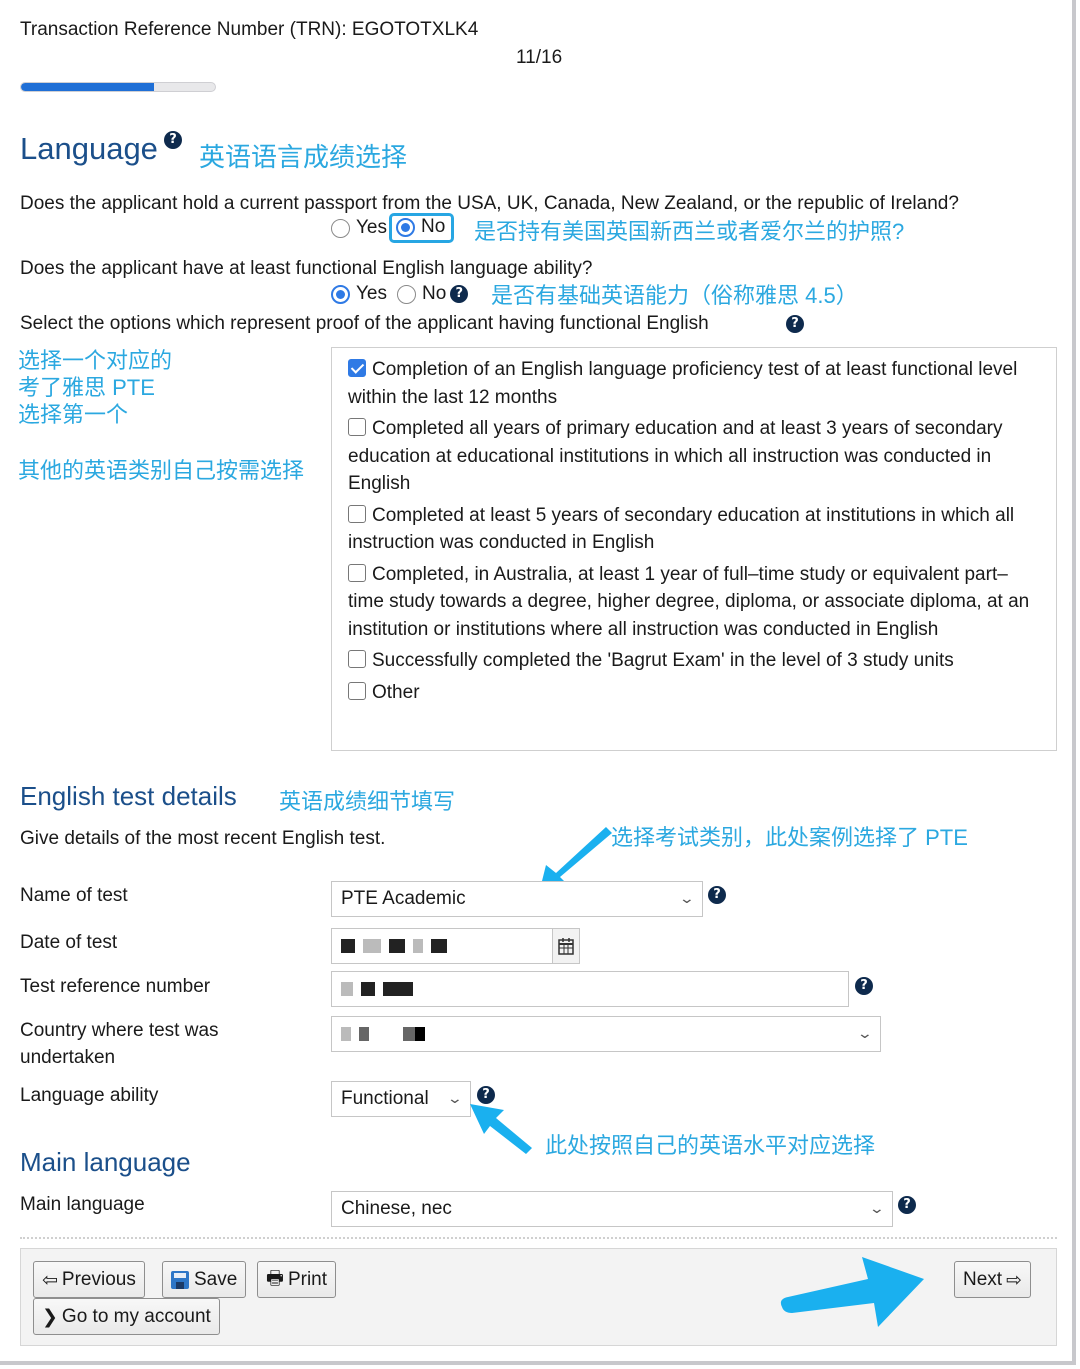 The image size is (1080, 1369). Describe the element at coordinates (455, 946) in the screenshot. I see `date-of-test-input` at that location.